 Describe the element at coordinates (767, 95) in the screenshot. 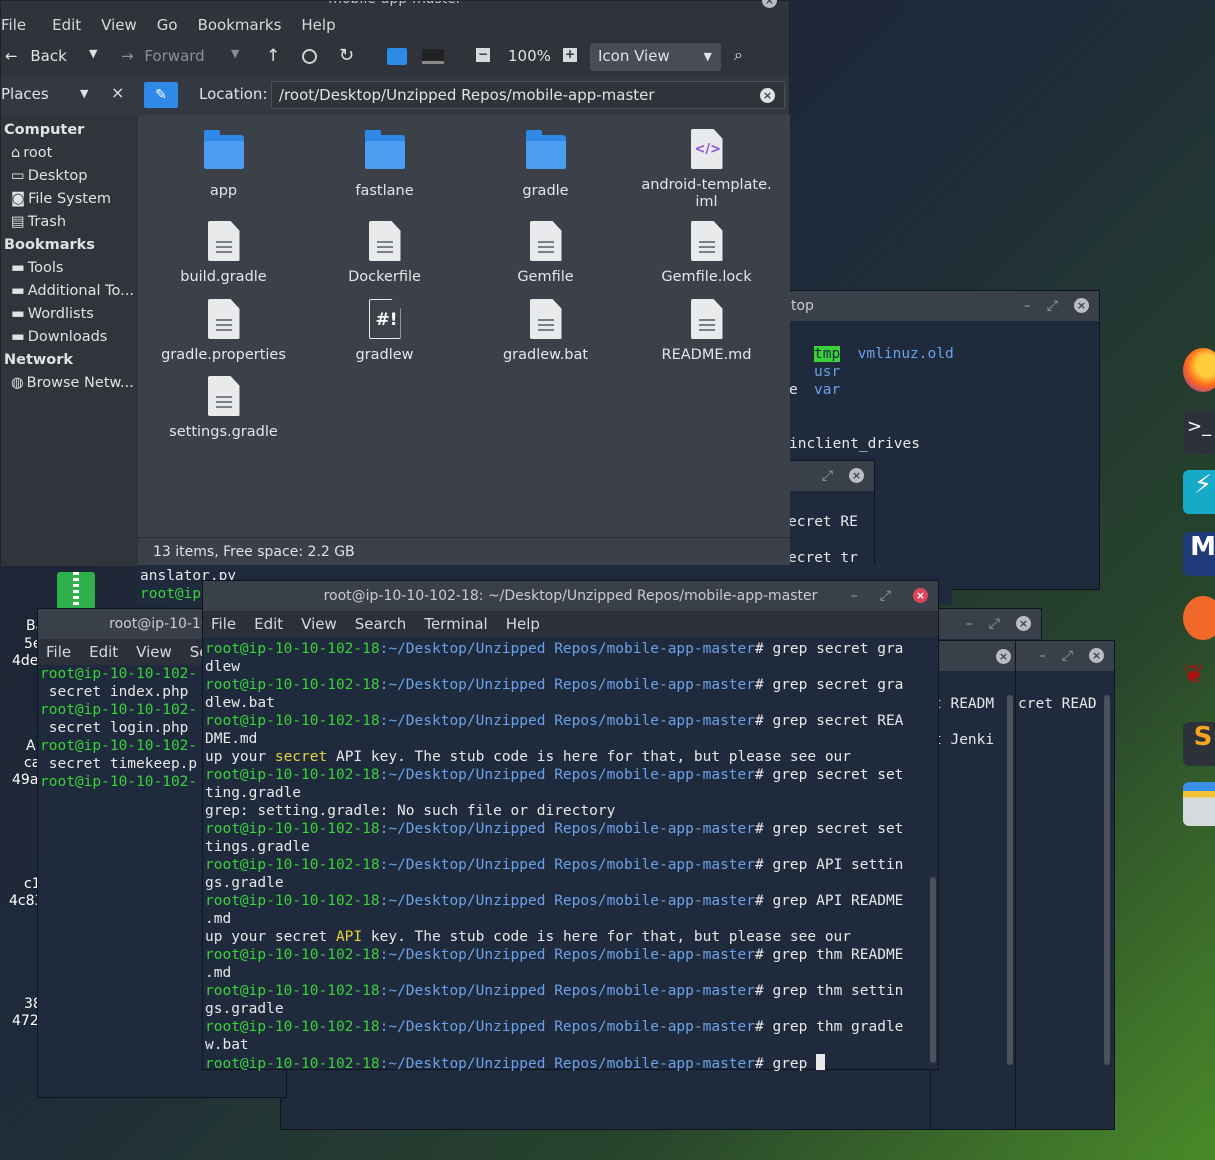

I see `clear-location-icon: ×` at that location.